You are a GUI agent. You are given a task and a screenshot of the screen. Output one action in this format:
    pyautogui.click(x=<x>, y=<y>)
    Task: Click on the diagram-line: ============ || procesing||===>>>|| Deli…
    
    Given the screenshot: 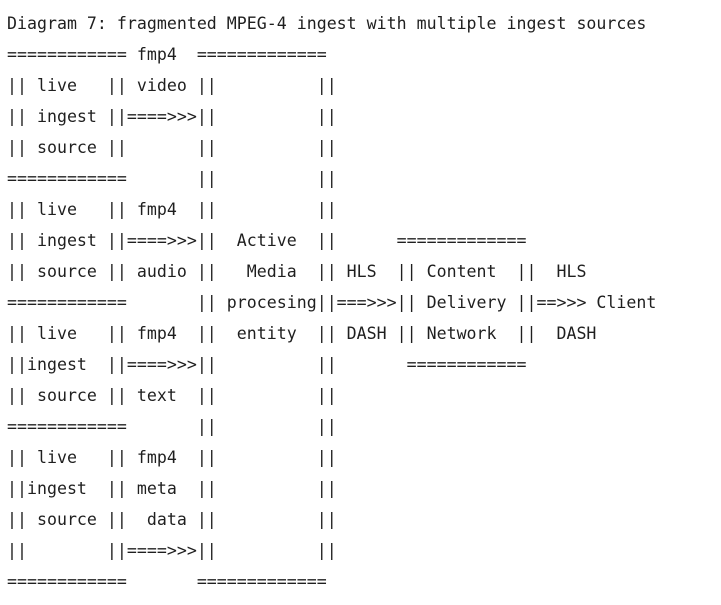 What is the action you would take?
    pyautogui.click(x=332, y=302)
    